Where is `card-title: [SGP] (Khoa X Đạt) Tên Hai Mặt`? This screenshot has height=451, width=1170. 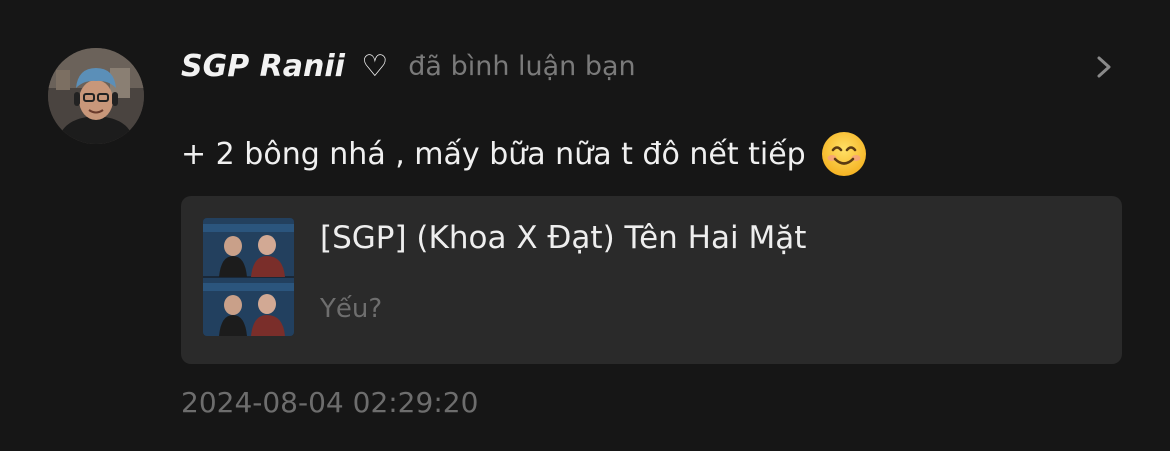
card-title: [SGP] (Khoa X Đạt) Tên Hai Mặt is located at coordinates (563, 238).